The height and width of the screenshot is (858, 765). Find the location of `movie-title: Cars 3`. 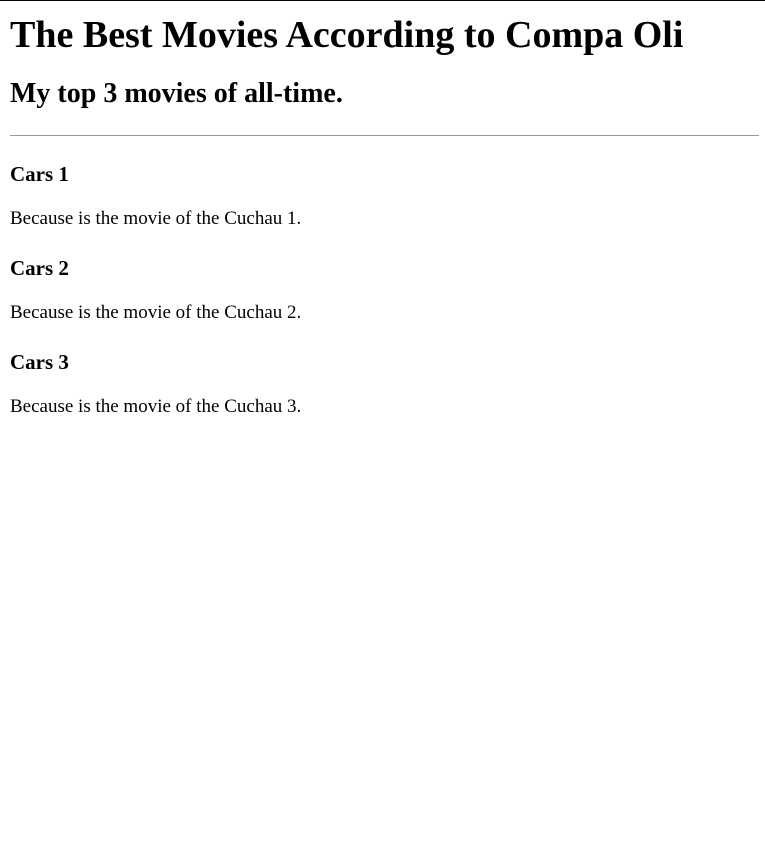

movie-title: Cars 3 is located at coordinates (39, 362).